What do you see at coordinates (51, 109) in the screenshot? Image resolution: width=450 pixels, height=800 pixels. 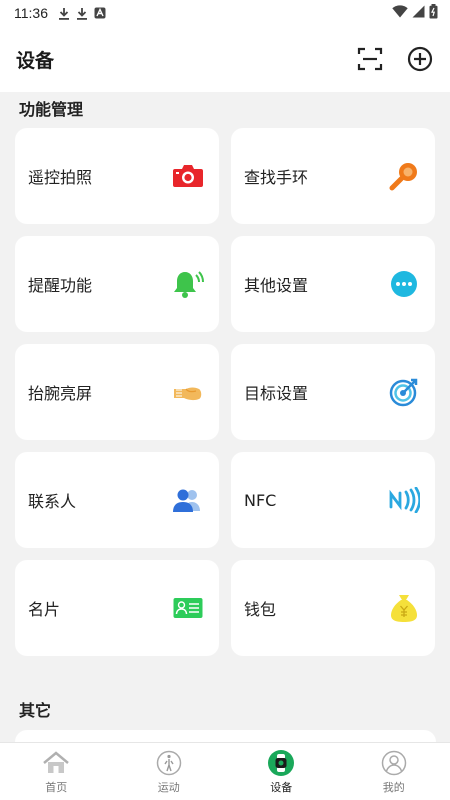 I see `section-title-feature-management: 功能管理` at bounding box center [51, 109].